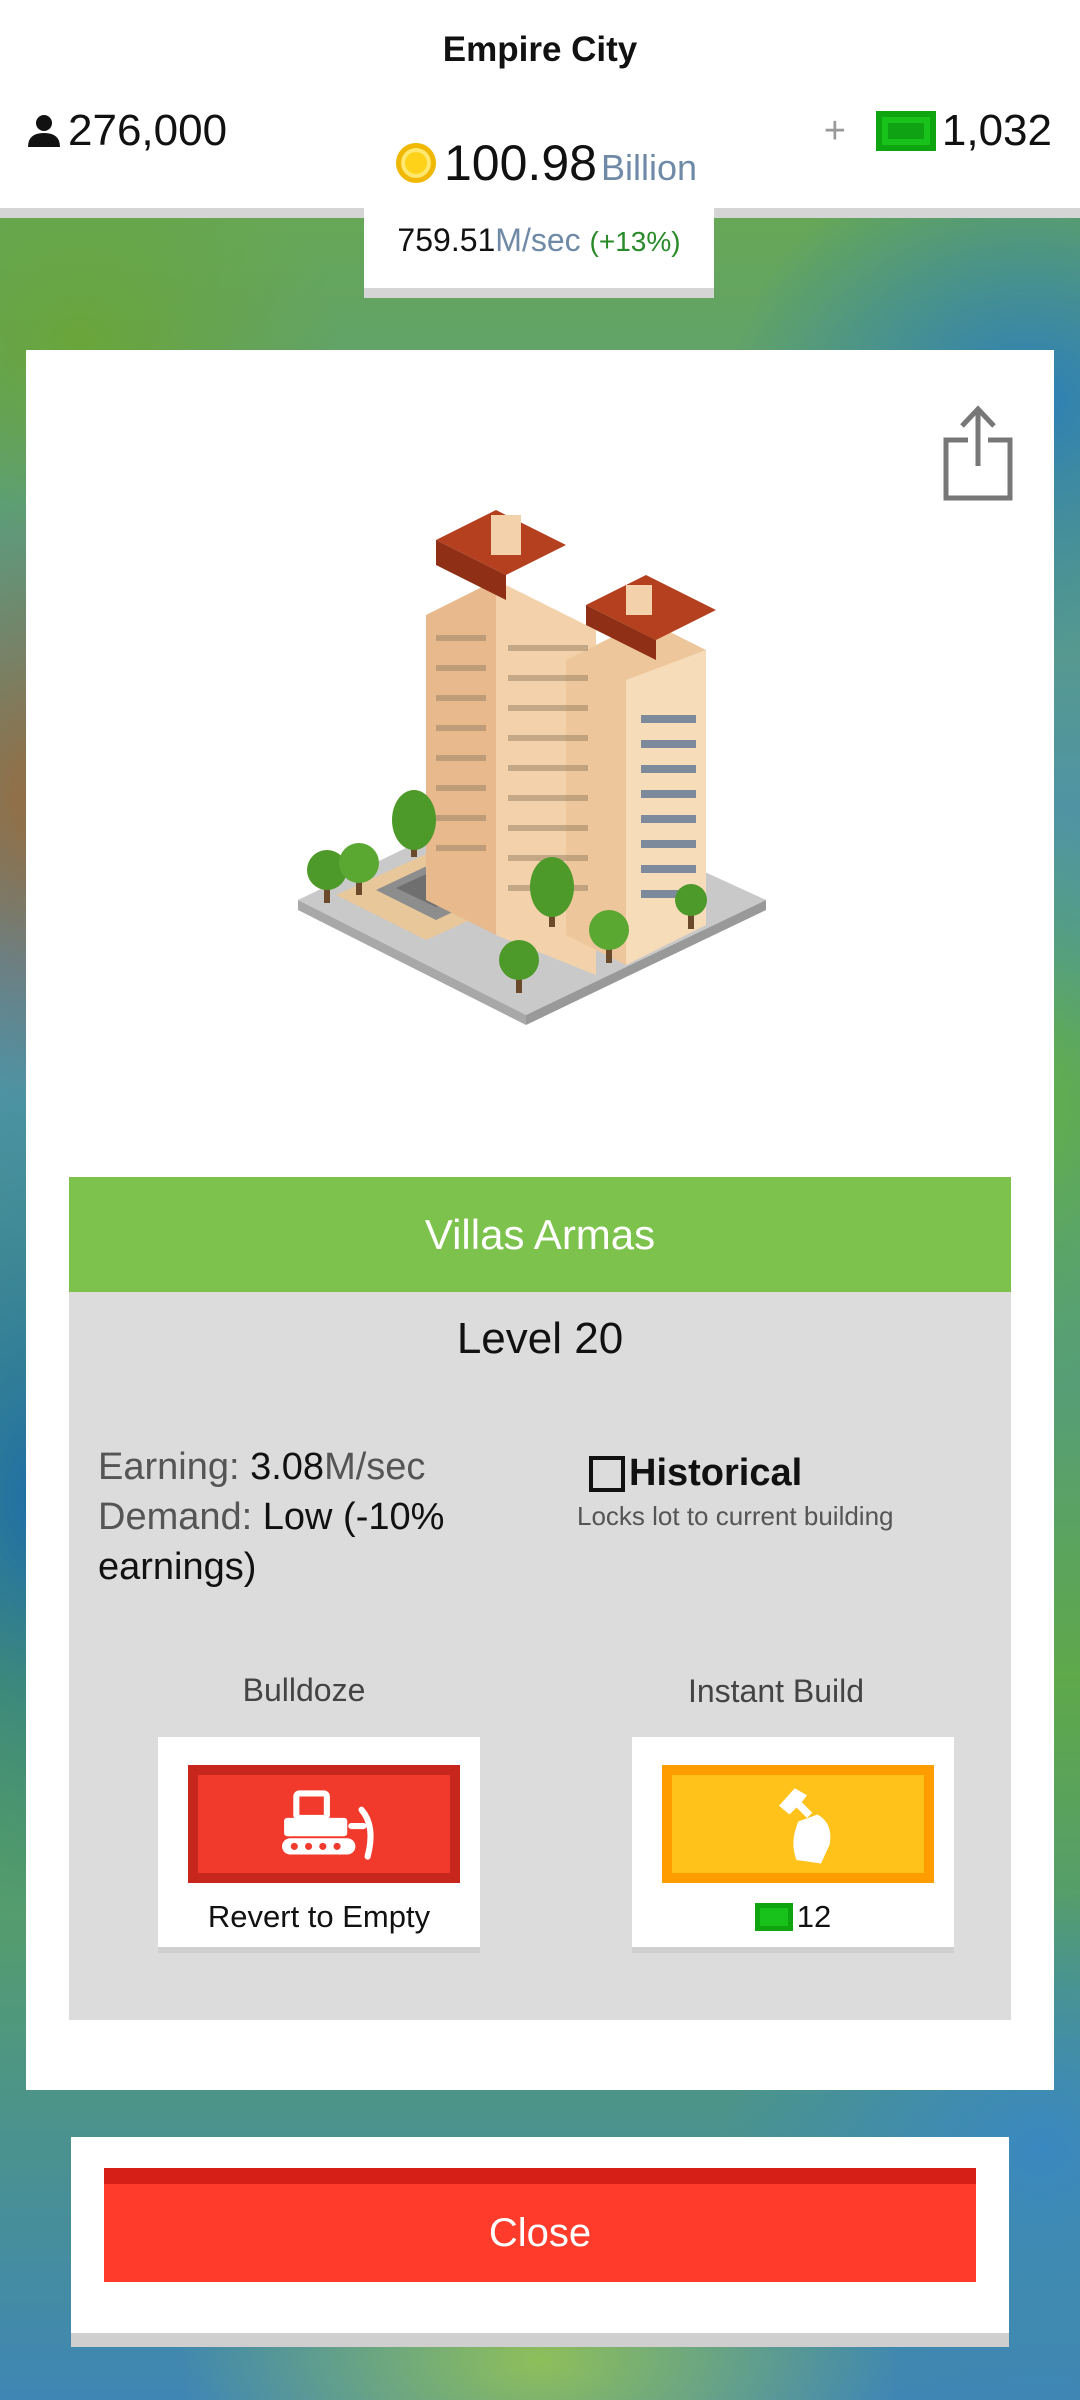 Image resolution: width=1080 pixels, height=2400 pixels. Describe the element at coordinates (44, 131) in the screenshot. I see `person-icon` at that location.